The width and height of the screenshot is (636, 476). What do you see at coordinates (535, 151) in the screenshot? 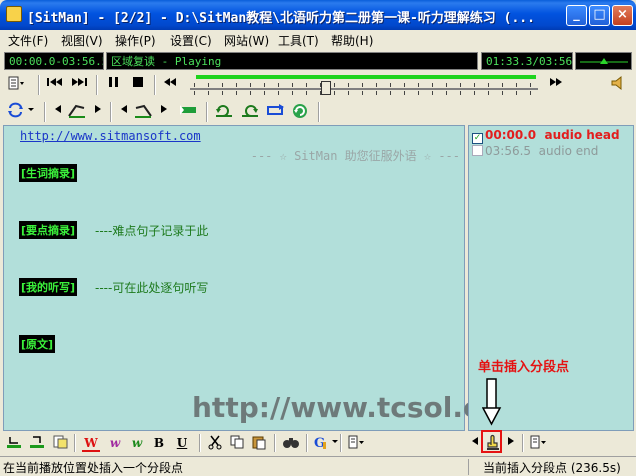
I see `segment-item: 03:56.5 audio end` at bounding box center [535, 151].